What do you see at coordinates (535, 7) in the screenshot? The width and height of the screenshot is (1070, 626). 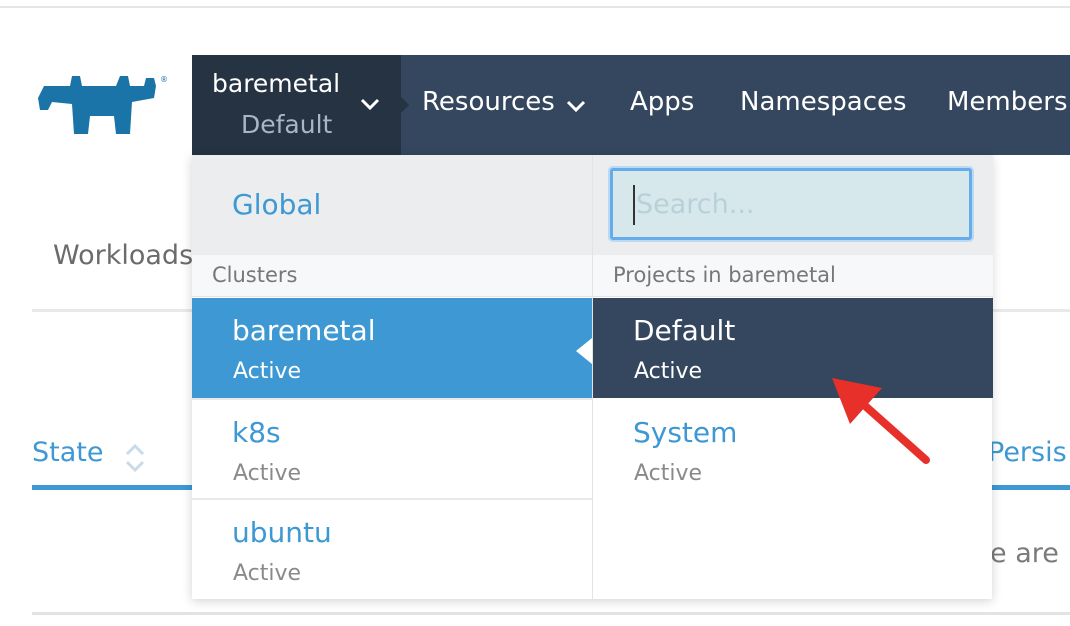 I see `top-border` at bounding box center [535, 7].